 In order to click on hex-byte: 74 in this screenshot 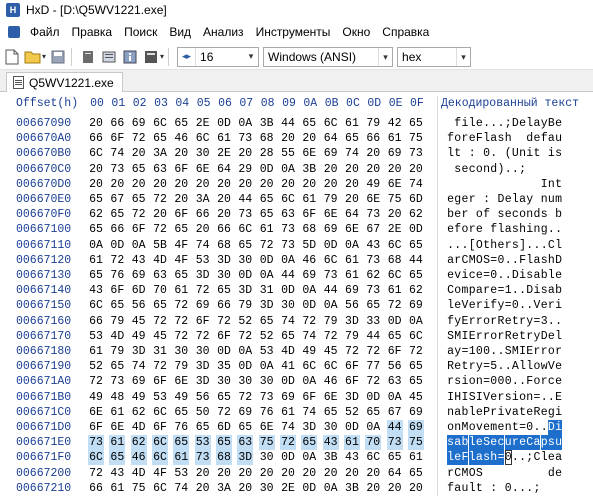, I will do `click(139, 366)`.